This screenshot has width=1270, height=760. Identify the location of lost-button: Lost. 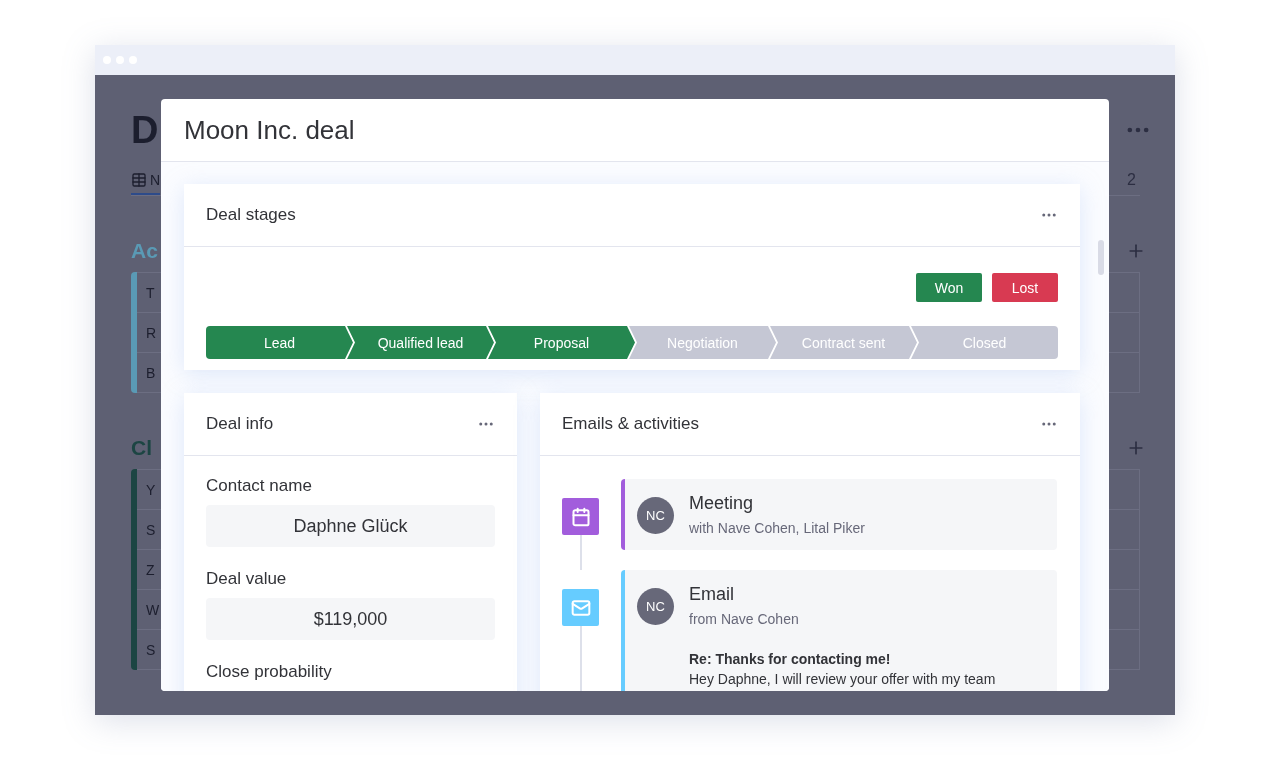
(1025, 287).